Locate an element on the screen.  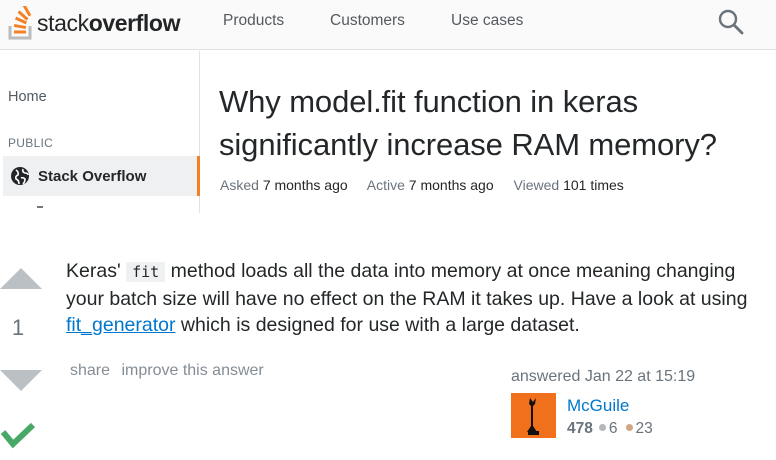
search-icon is located at coordinates (731, 22).